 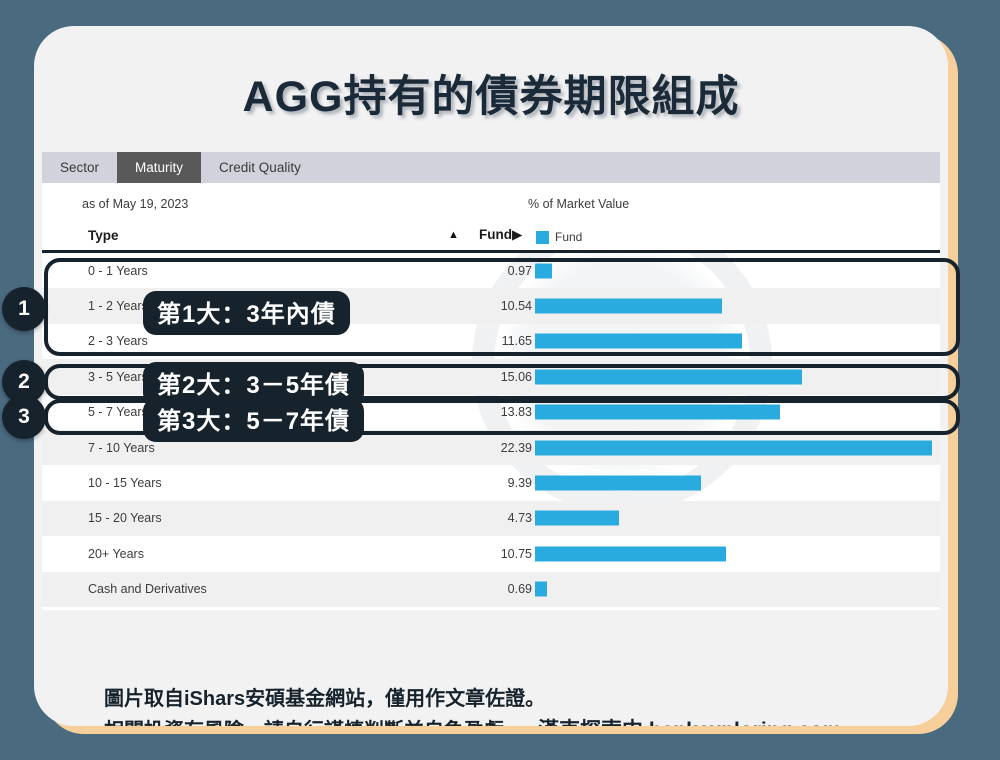 What do you see at coordinates (569, 237) in the screenshot?
I see `legend-label: Fund` at bounding box center [569, 237].